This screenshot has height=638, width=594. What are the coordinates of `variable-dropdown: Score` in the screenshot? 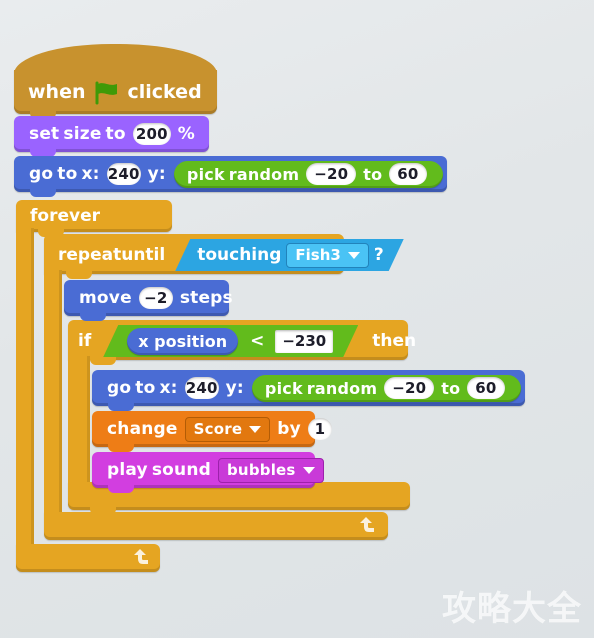 It's located at (227, 429).